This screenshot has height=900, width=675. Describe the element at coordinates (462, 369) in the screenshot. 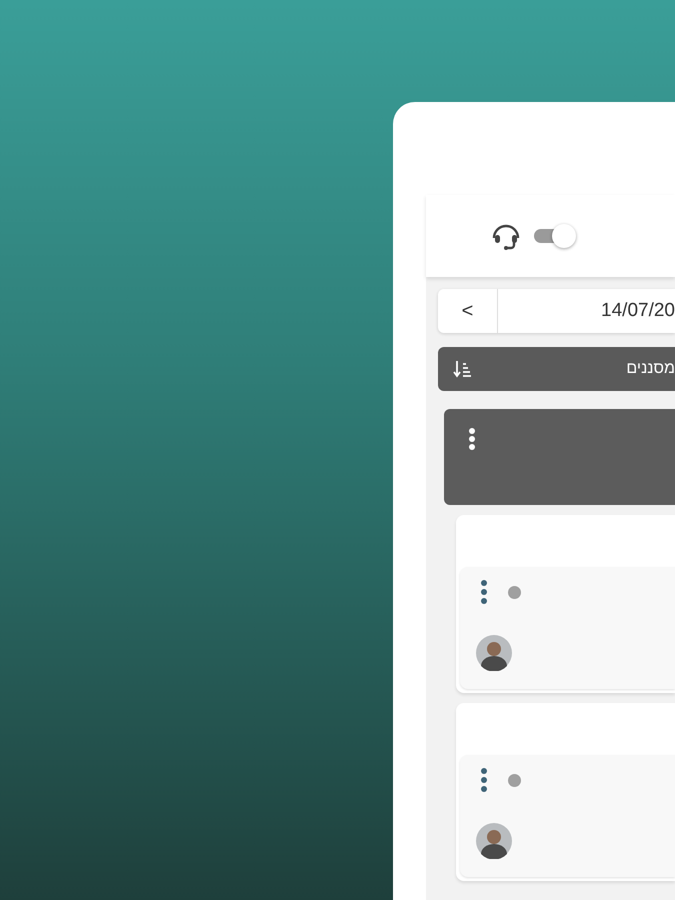

I see `sort-icon` at that location.